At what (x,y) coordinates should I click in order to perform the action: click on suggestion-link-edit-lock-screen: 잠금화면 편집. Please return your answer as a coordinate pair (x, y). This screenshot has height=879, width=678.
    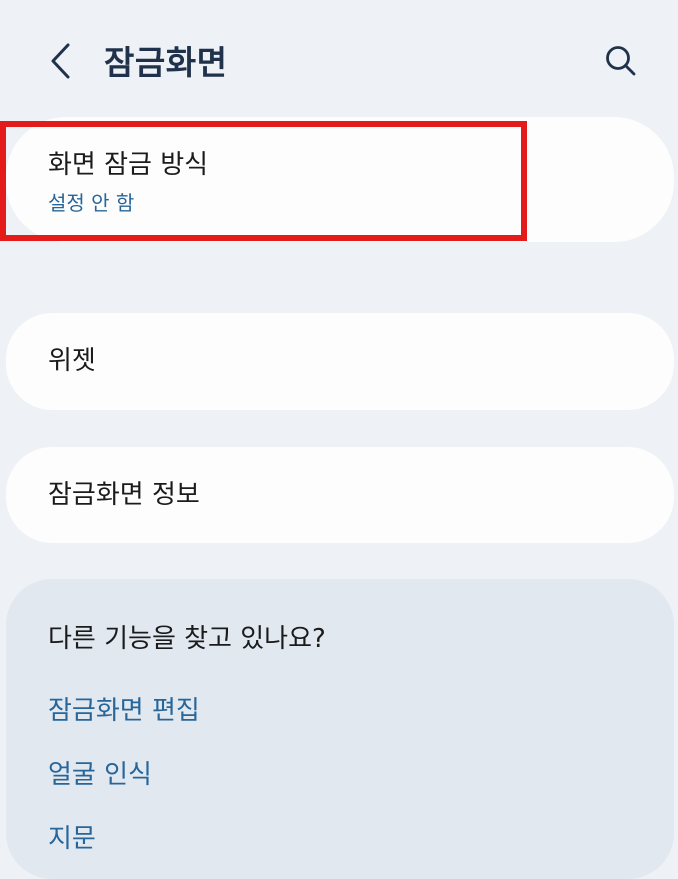
    Looking at the image, I should click on (124, 711).